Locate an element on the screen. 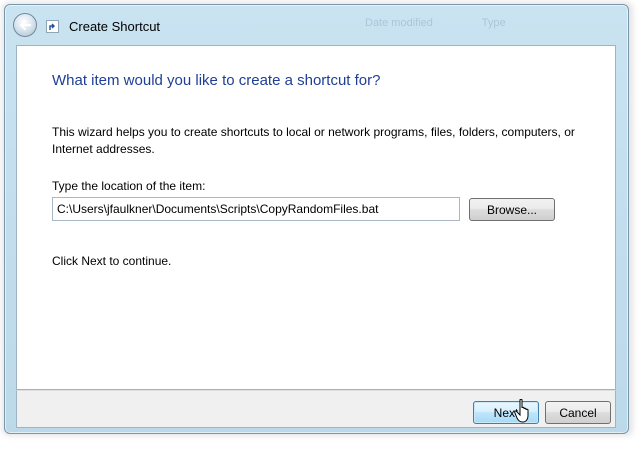 The image size is (640, 450). back-arrow-icon is located at coordinates (25, 25).